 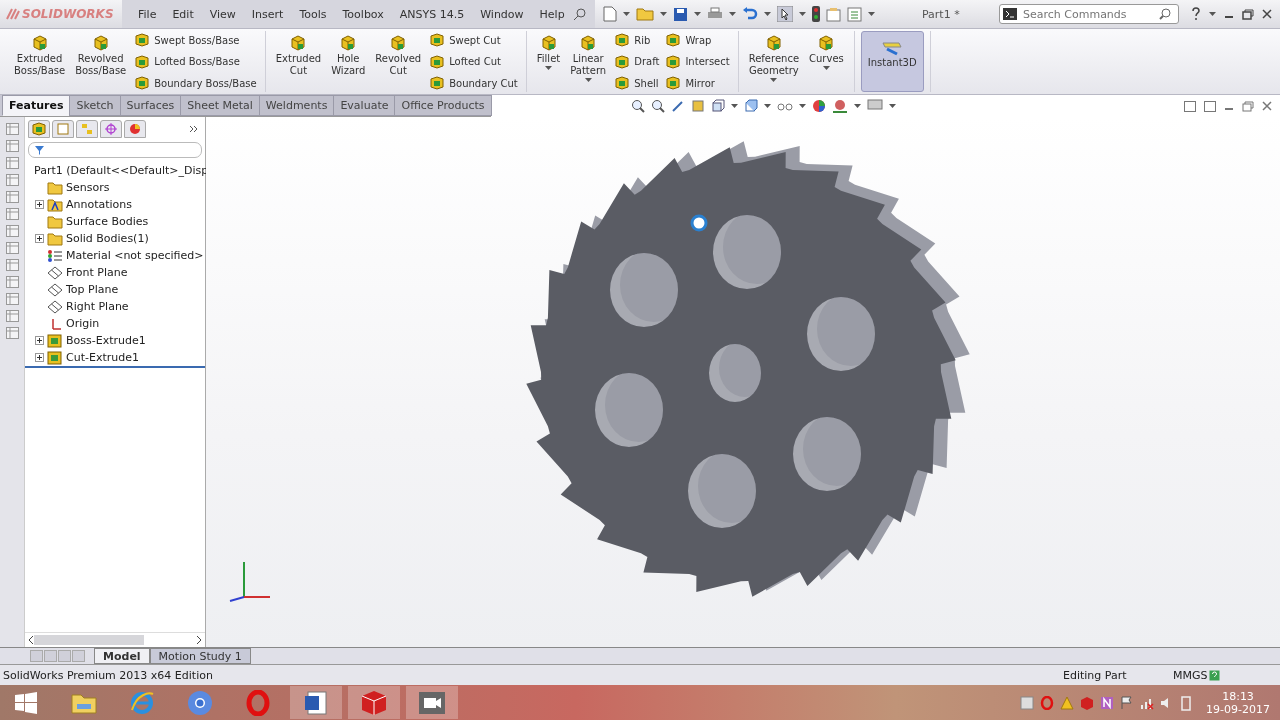 What do you see at coordinates (118, 255) in the screenshot?
I see `tree-item: Material <not specified>` at bounding box center [118, 255].